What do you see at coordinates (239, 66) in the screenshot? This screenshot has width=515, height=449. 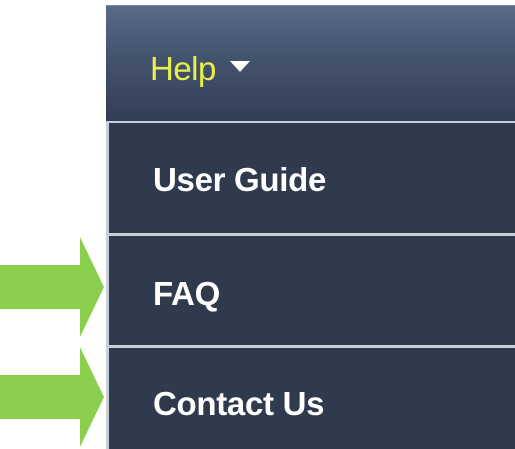 I see `caret-down-icon` at bounding box center [239, 66].